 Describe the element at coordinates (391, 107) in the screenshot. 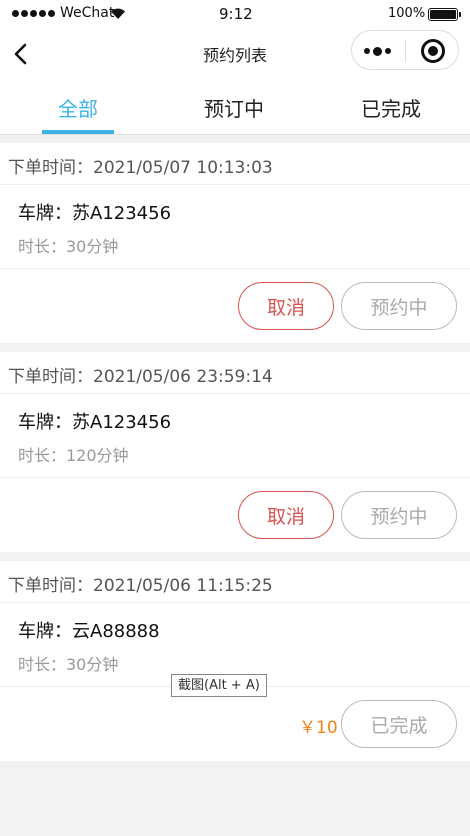

I see `tab-completed: 已完成` at that location.